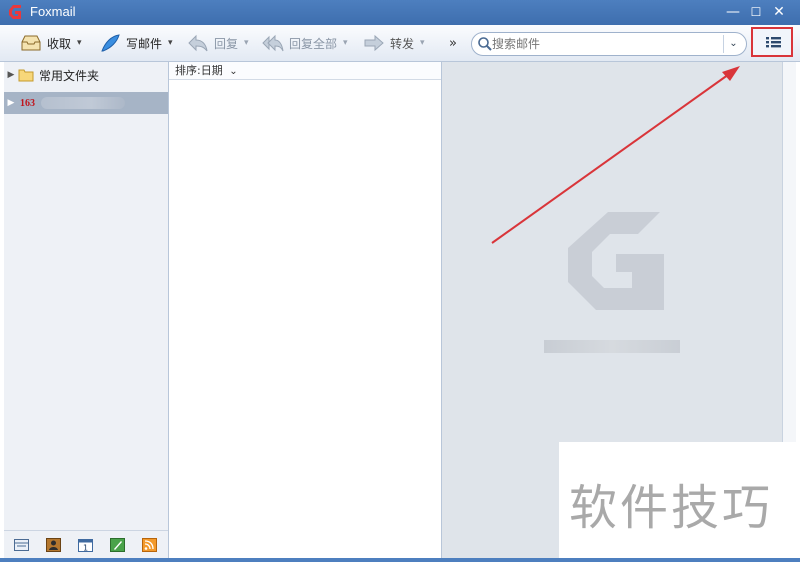  What do you see at coordinates (15, 12) in the screenshot?
I see `foxmail-logo-icon` at bounding box center [15, 12].